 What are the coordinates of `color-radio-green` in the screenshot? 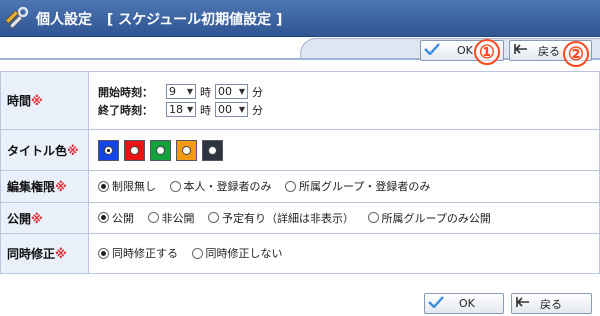 It's located at (160, 150).